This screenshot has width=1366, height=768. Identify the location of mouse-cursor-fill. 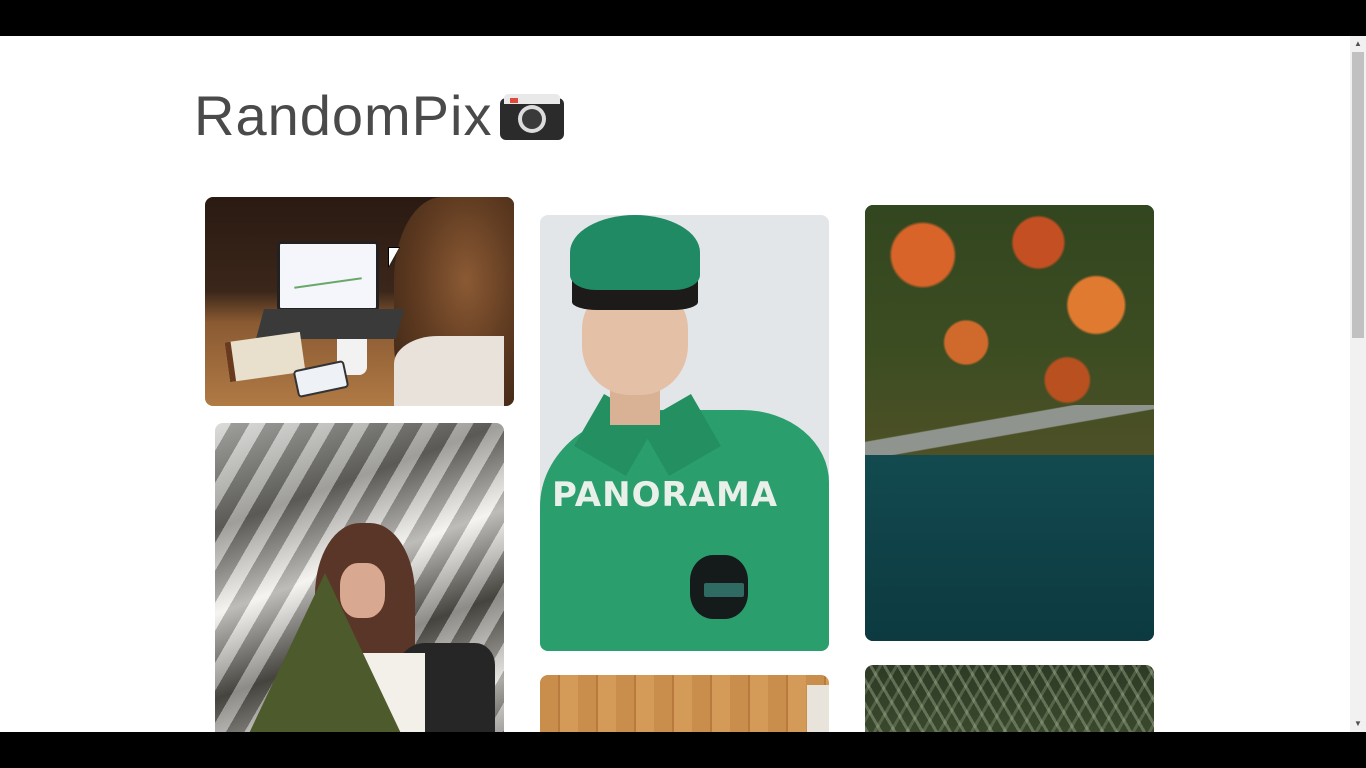
(394, 257).